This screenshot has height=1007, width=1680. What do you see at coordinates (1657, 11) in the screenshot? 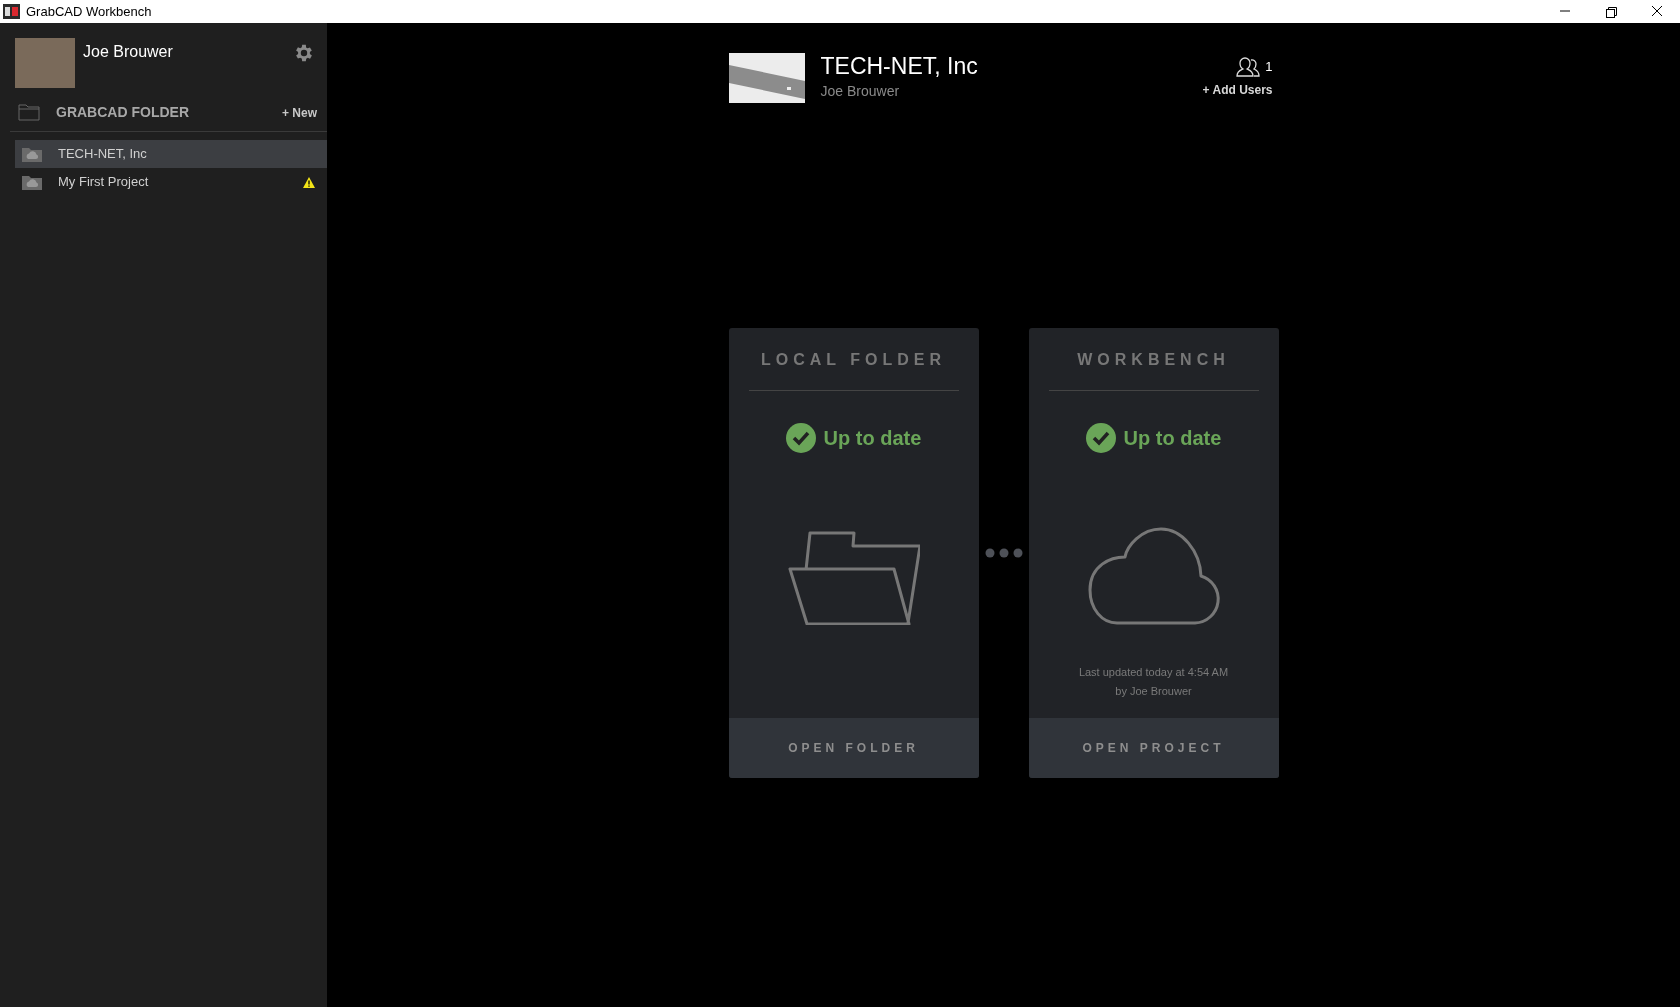
I see `close-icon` at bounding box center [1657, 11].